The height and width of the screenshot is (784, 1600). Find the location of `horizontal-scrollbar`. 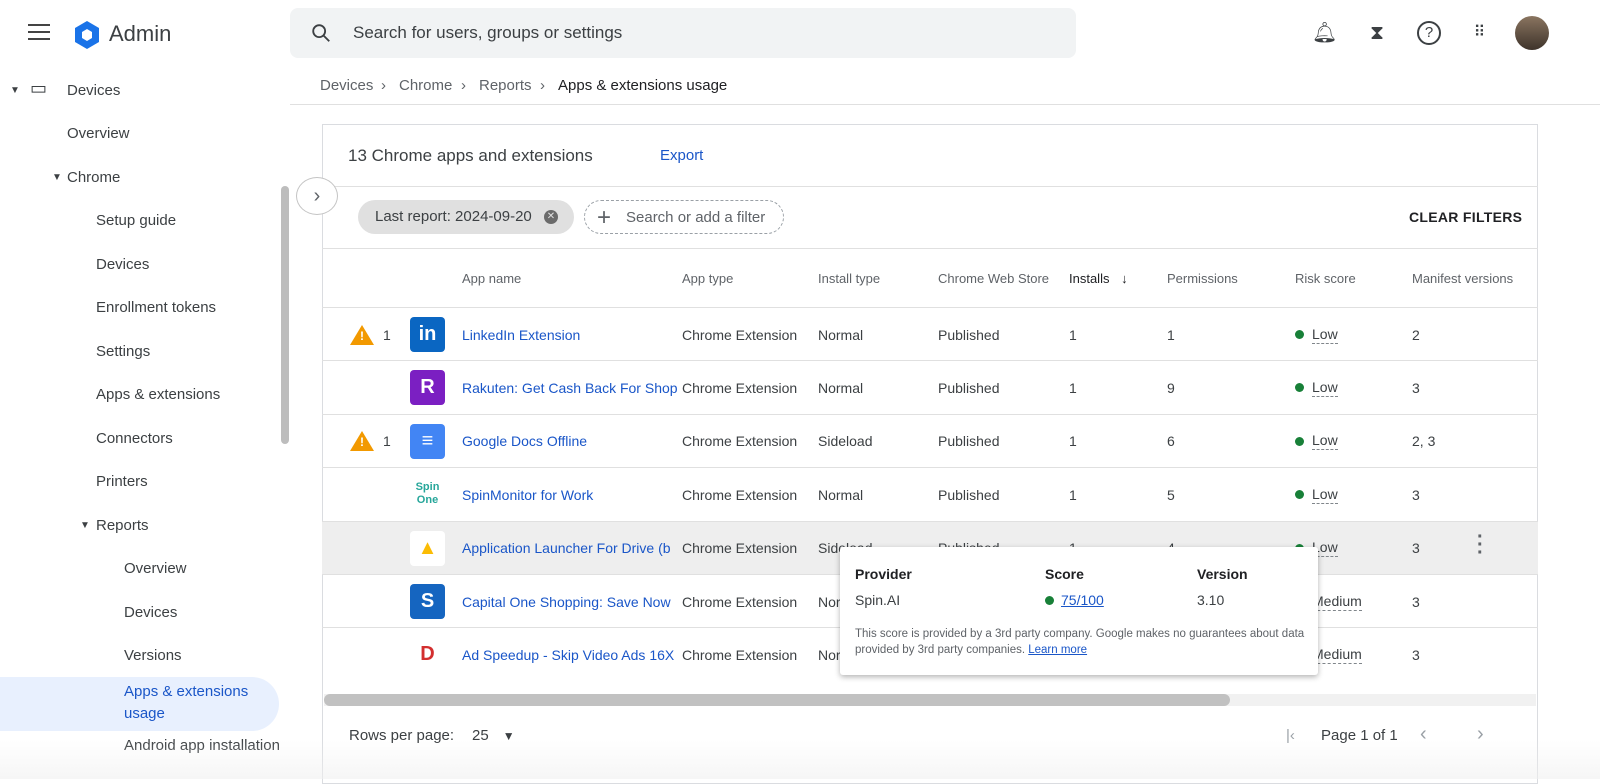

horizontal-scrollbar is located at coordinates (930, 700).